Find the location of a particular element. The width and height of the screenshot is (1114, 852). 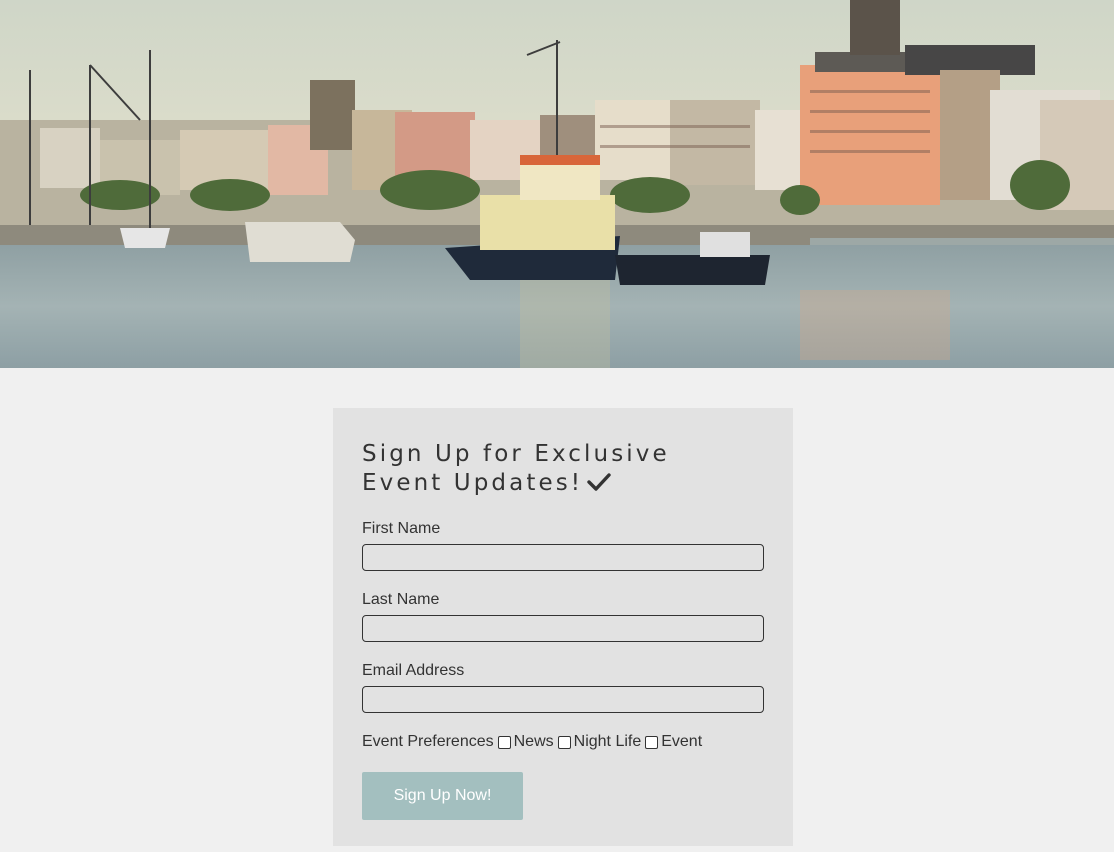

form-title: Sign Up for Exclusive Event Updates! is located at coordinates (542, 470).